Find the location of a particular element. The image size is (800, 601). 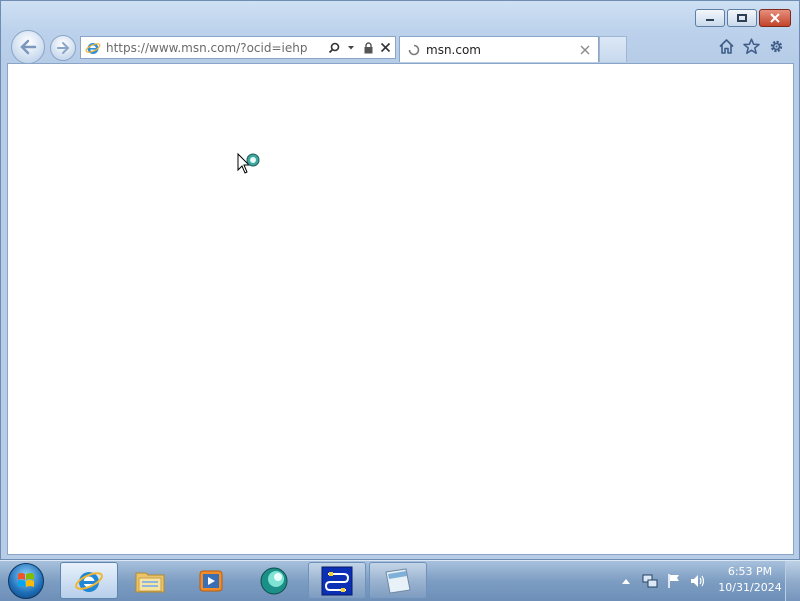

star-icon is located at coordinates (751, 46).